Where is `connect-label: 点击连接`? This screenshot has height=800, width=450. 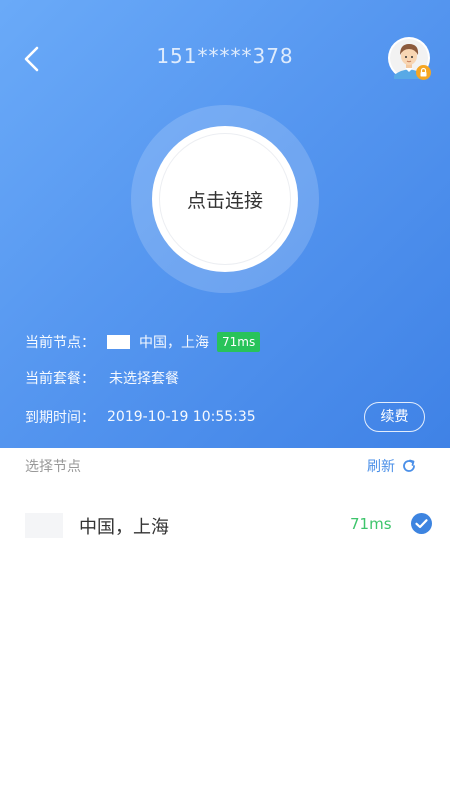
connect-label: 点击连接 is located at coordinates (224, 200).